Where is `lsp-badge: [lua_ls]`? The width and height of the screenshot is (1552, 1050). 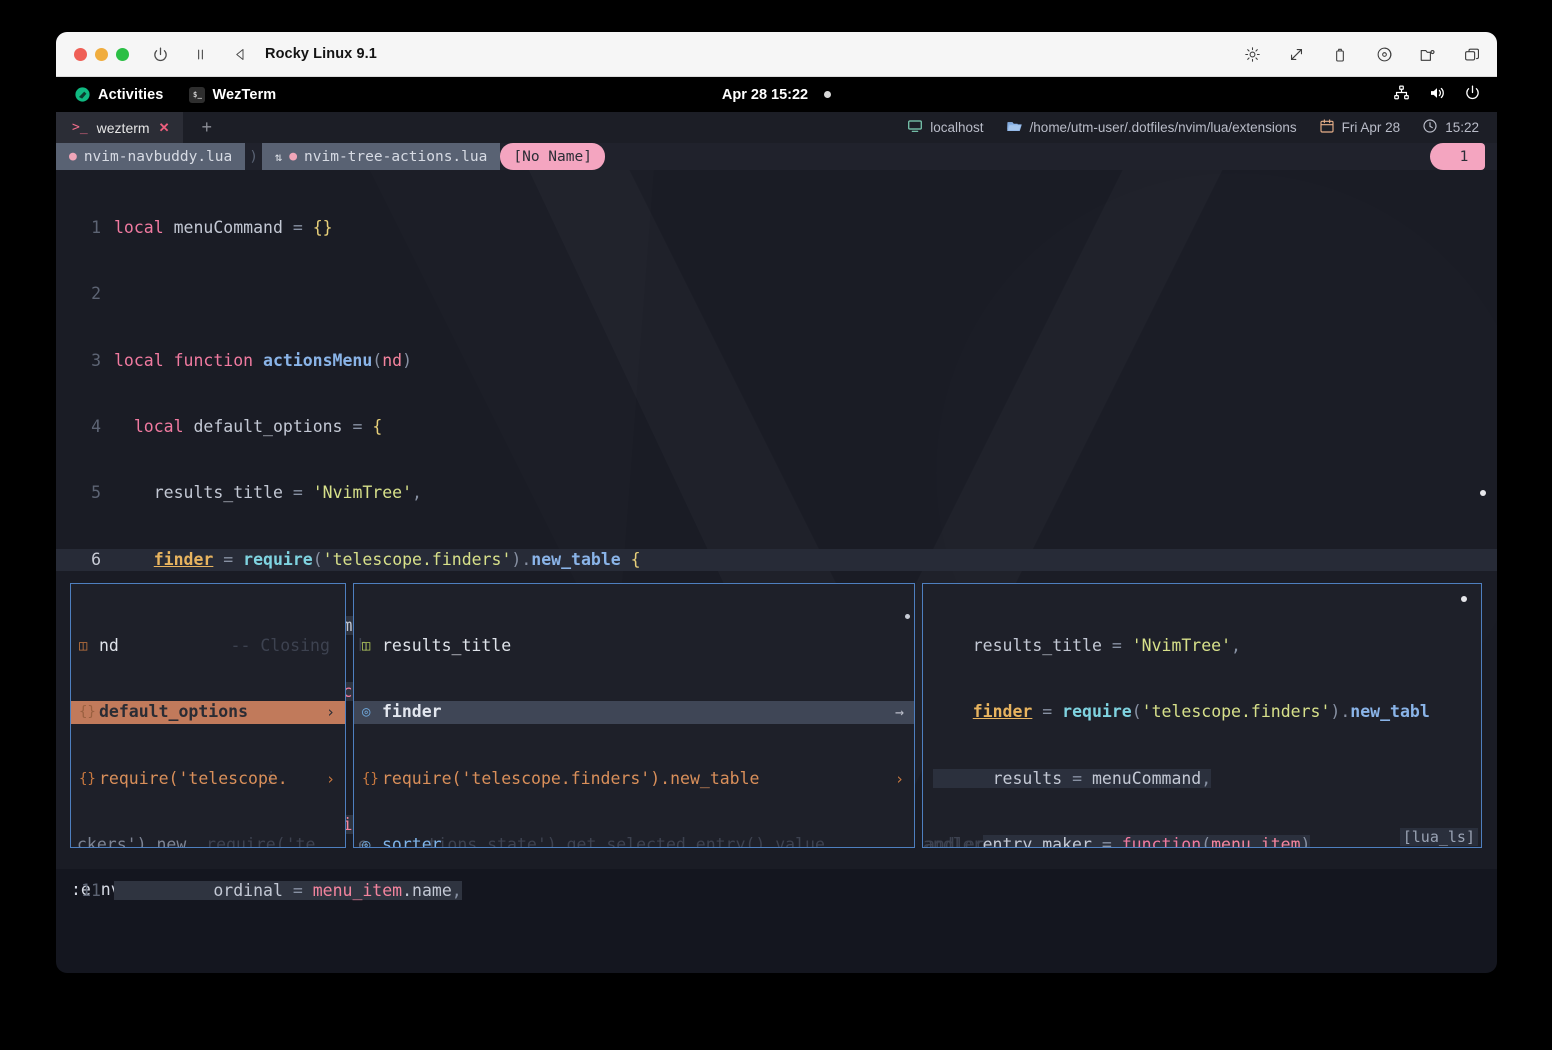
lsp-badge: [lua_ls] is located at coordinates (1438, 837).